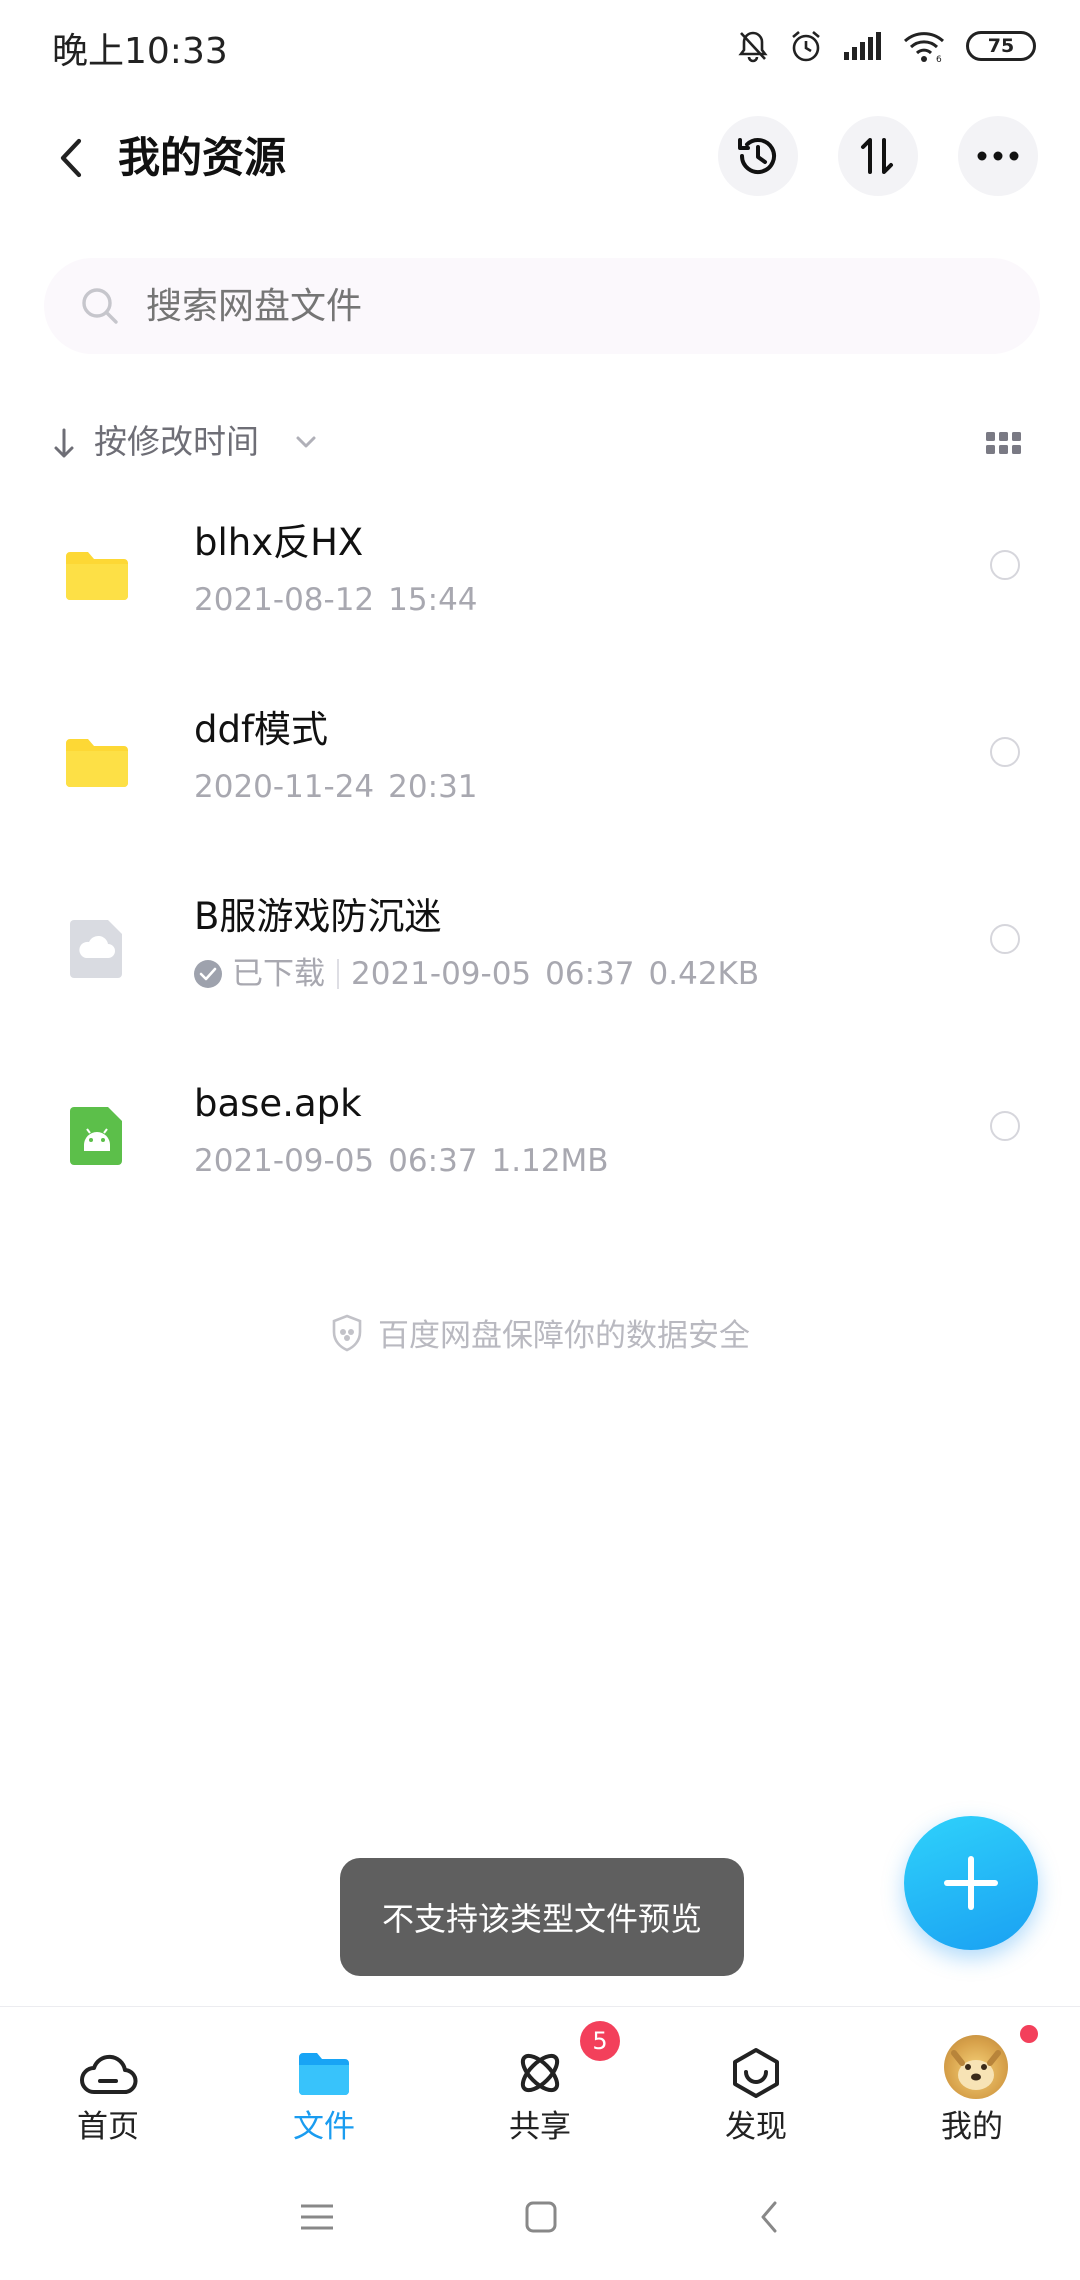 Image resolution: width=1080 pixels, height=2280 pixels. I want to click on back-arrow-icon, so click(71, 158).